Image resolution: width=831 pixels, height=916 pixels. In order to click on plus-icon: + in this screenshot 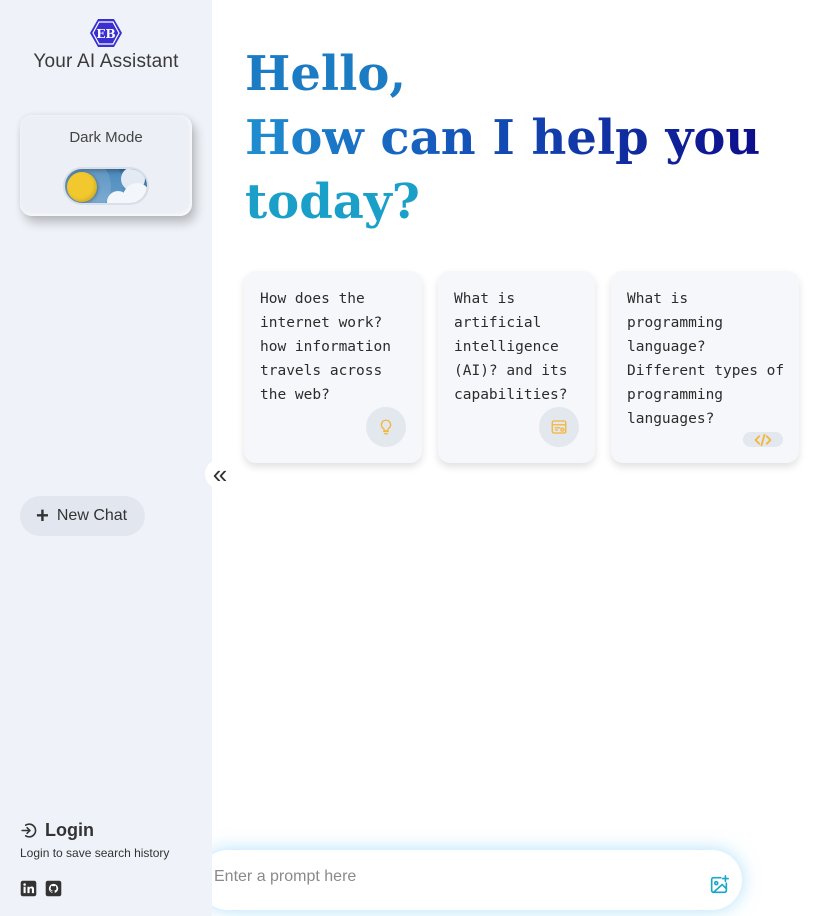, I will do `click(42, 515)`.